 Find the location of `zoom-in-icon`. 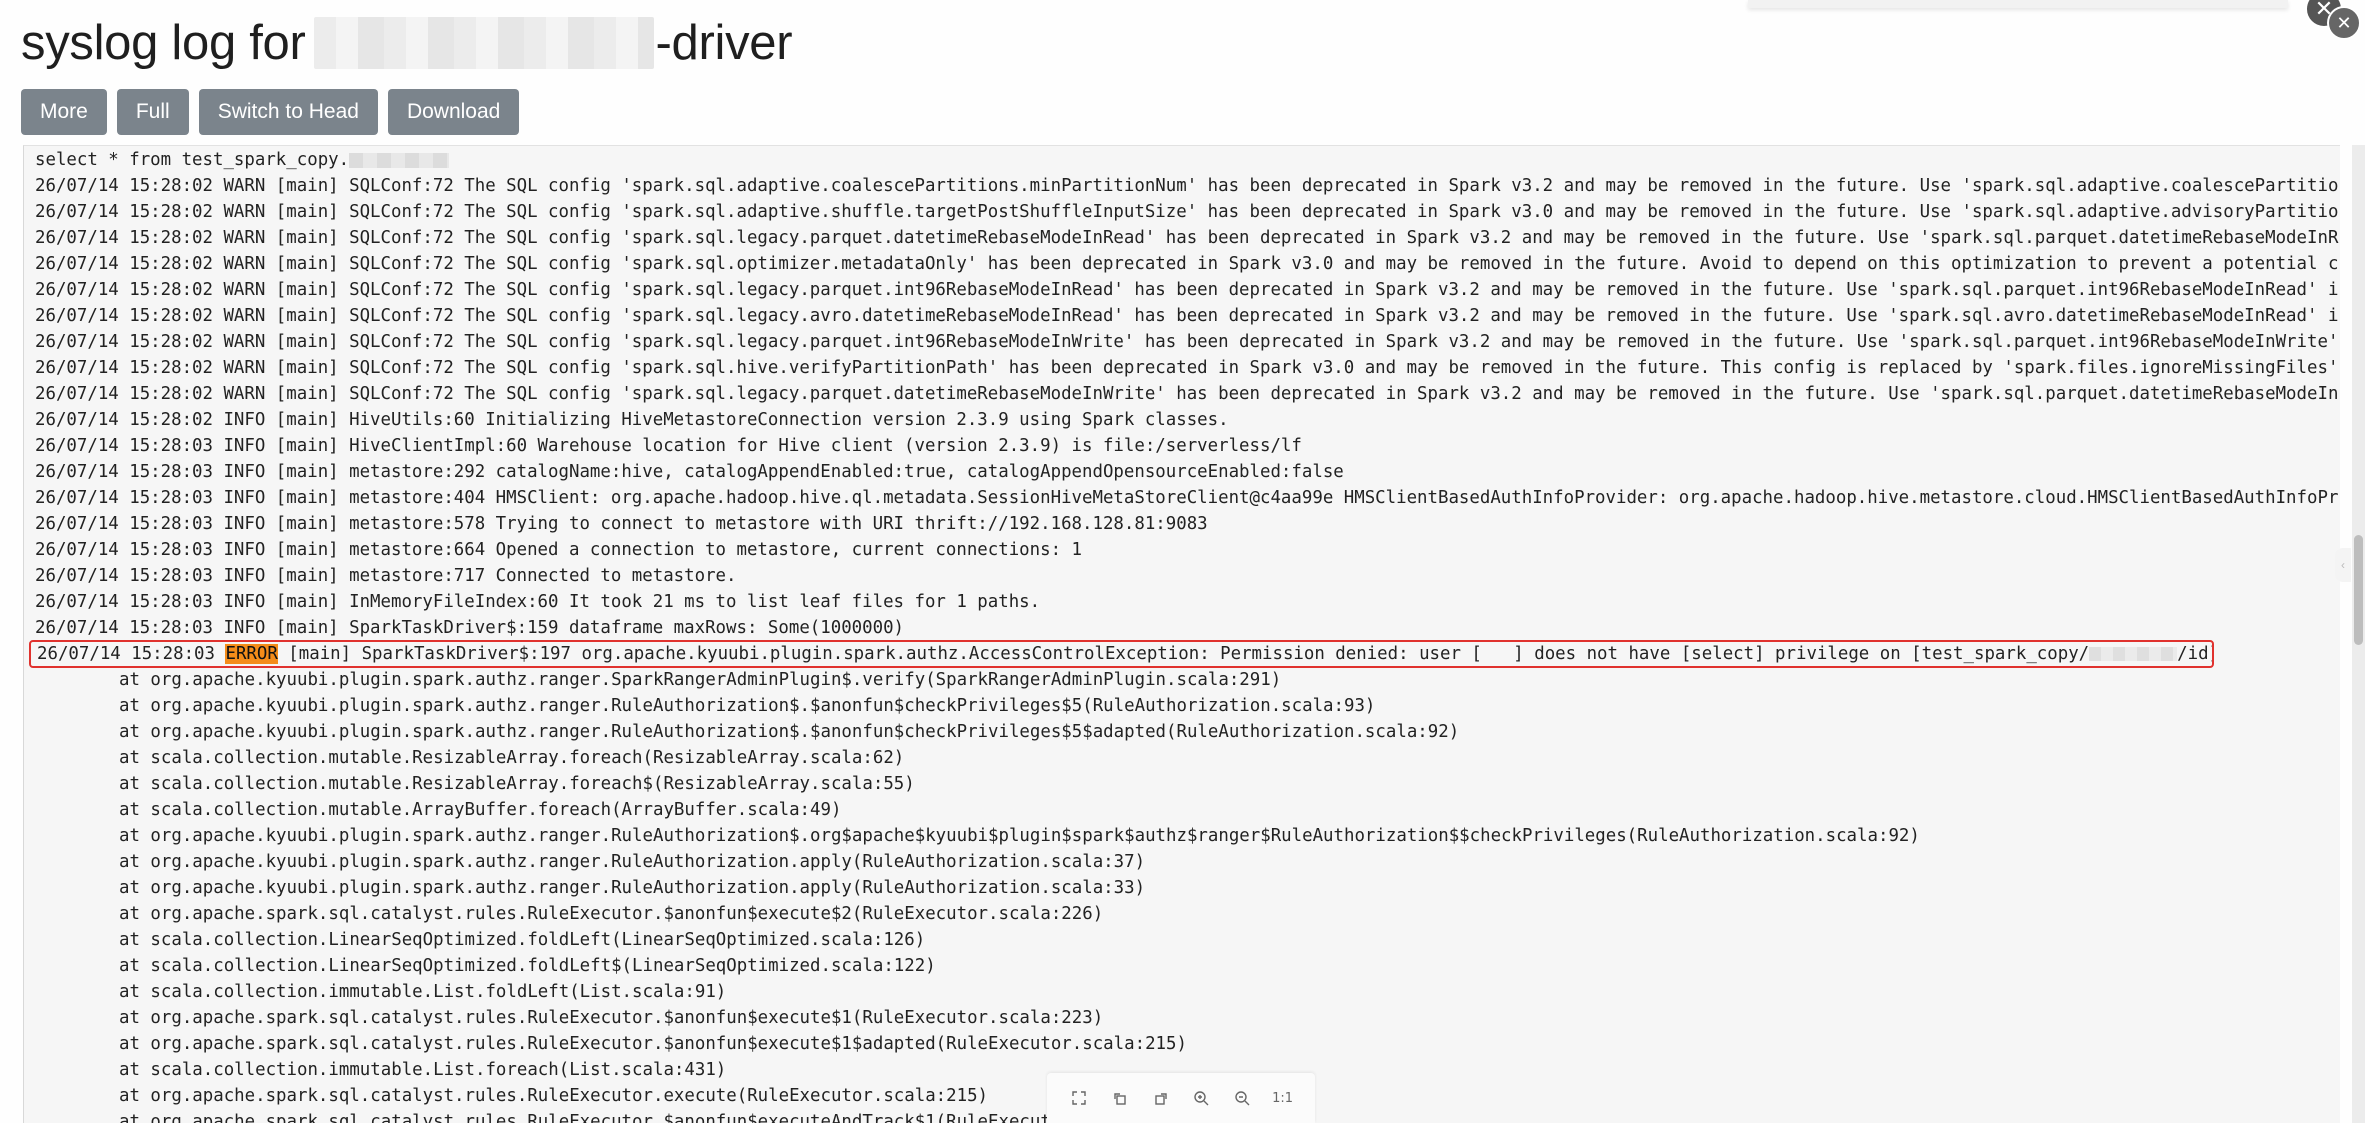

zoom-in-icon is located at coordinates (1201, 1098).